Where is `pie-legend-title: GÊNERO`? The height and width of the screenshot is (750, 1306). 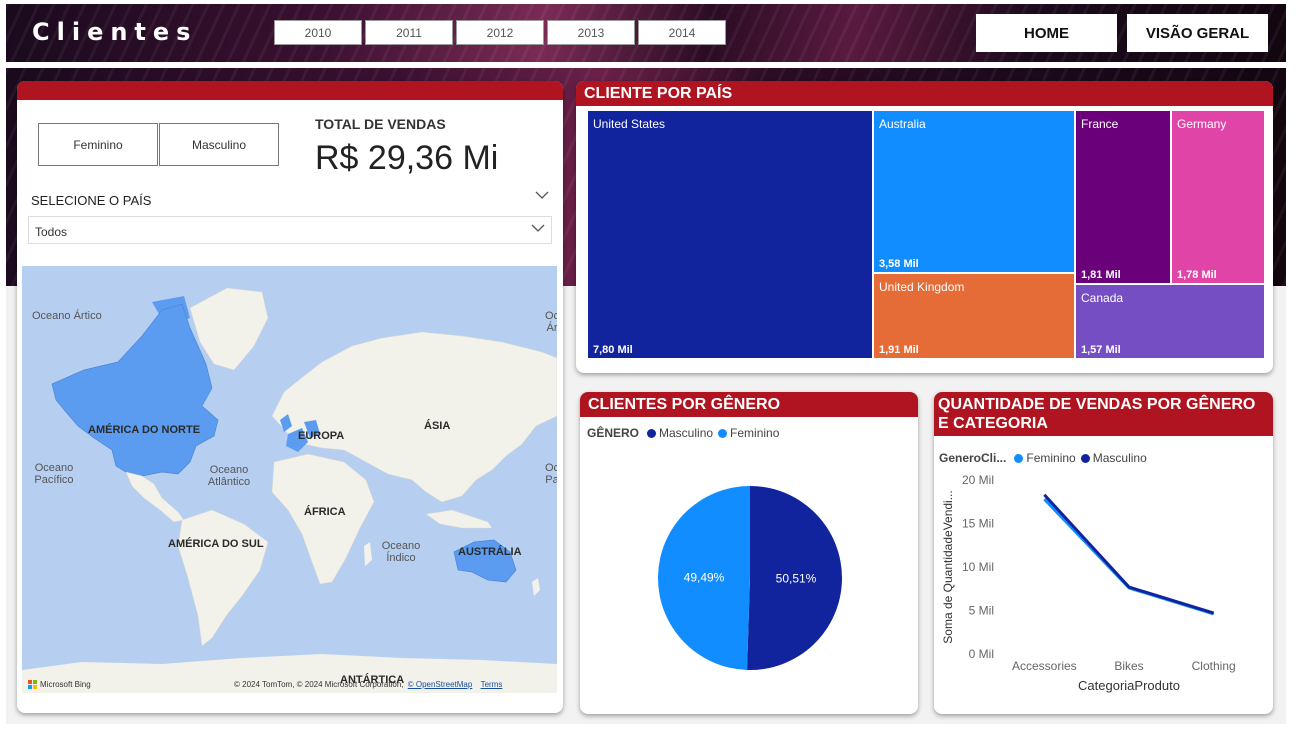
pie-legend-title: GÊNERO is located at coordinates (613, 433).